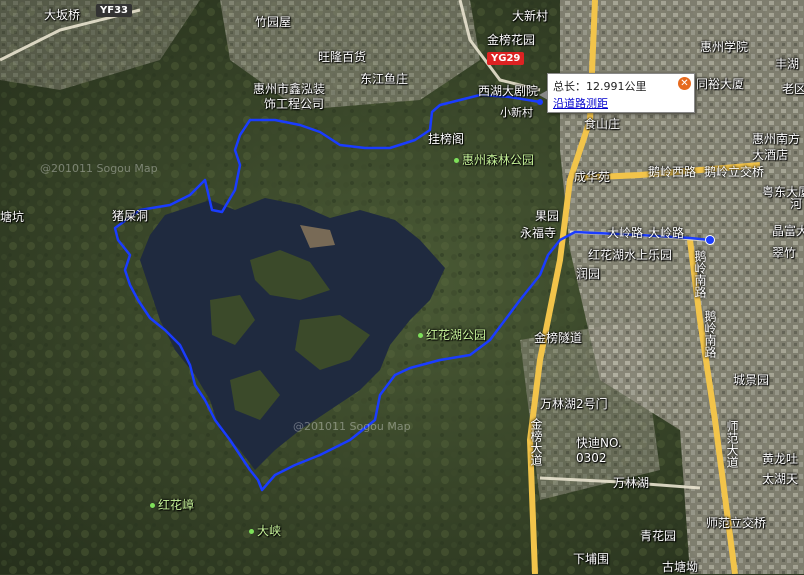 The image size is (804, 575). Describe the element at coordinates (788, 231) in the screenshot. I see `place-label: 晶富大` at that location.